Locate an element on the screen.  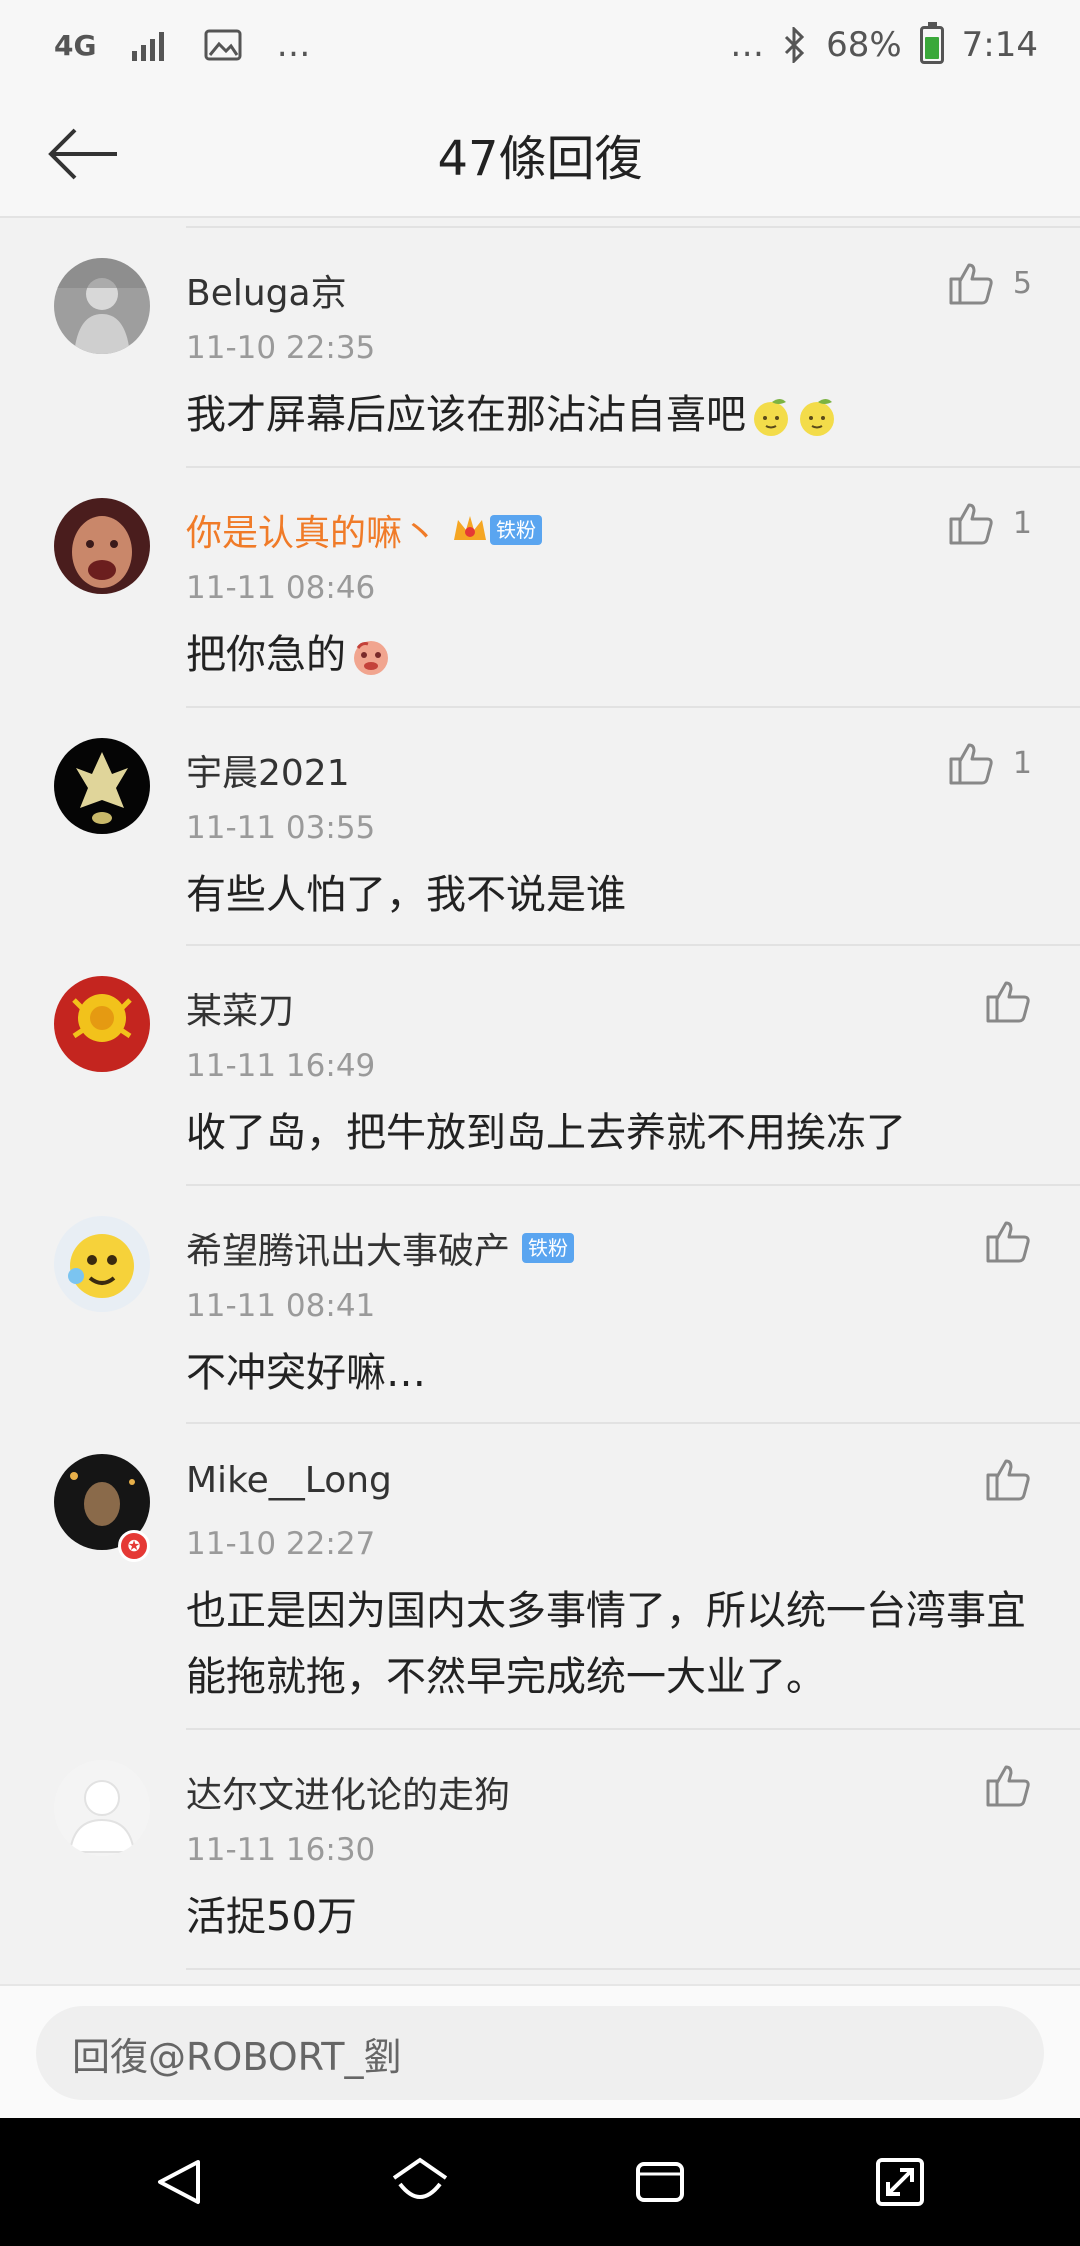
reply-input: 回復@ROBORT_劉 is located at coordinates (540, 2053).